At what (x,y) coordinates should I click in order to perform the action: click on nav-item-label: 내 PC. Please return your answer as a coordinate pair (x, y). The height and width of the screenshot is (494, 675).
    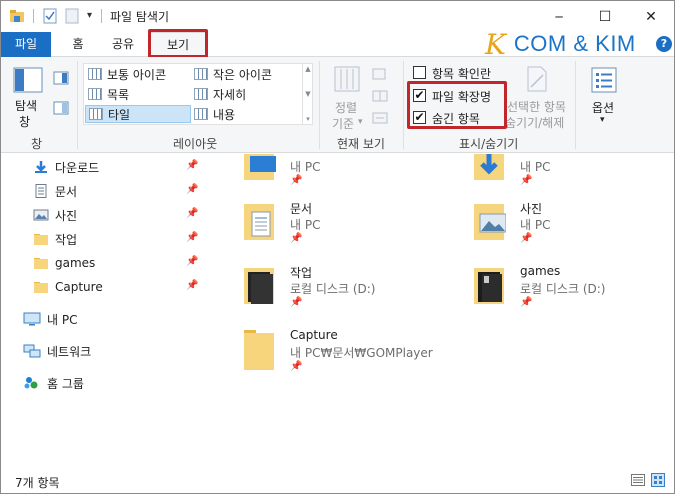
    Looking at the image, I should click on (62, 319).